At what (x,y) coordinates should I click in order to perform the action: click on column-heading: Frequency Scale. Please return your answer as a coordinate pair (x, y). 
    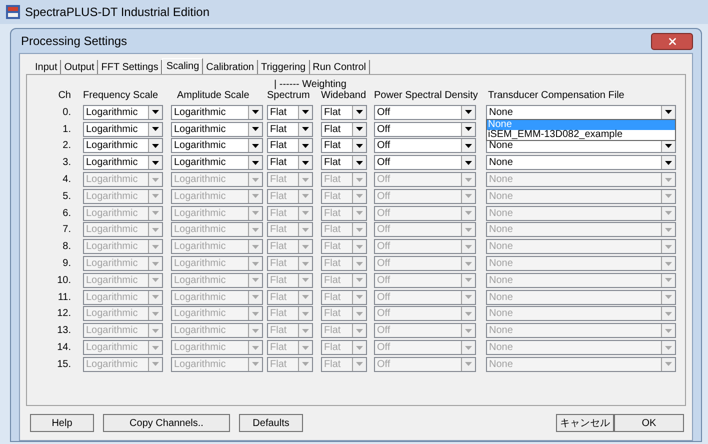
    Looking at the image, I should click on (121, 96).